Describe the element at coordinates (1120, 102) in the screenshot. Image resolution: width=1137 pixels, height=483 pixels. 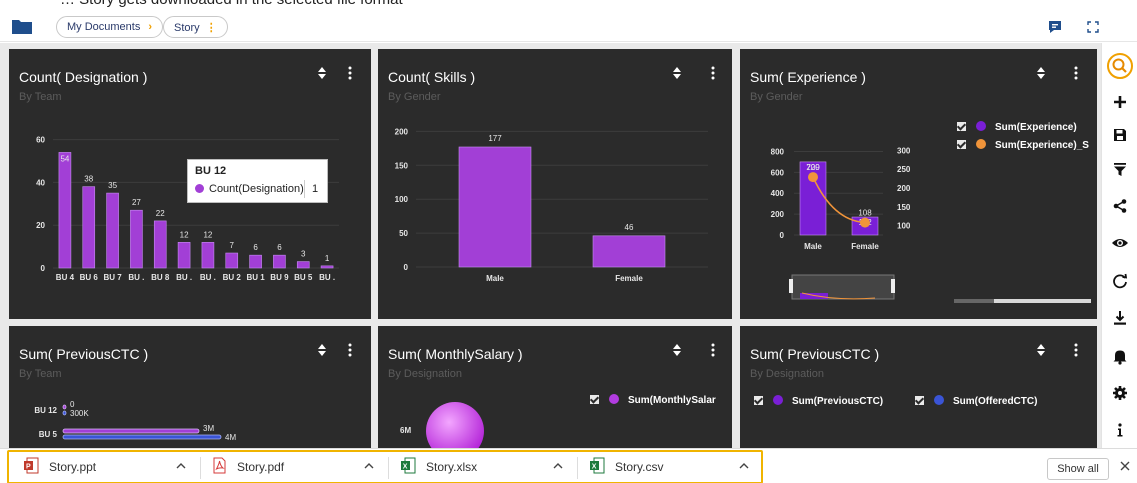
I see `add-button` at that location.